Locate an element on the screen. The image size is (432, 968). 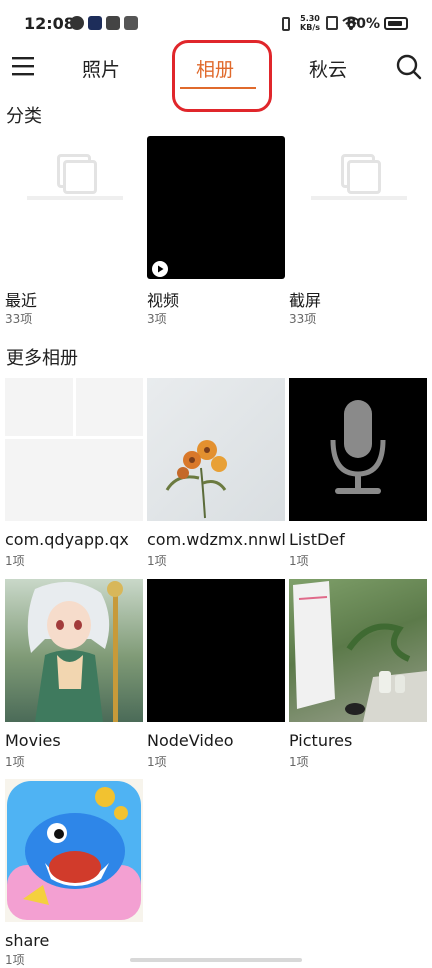
category-video-thumbnail is located at coordinates (216, 207).